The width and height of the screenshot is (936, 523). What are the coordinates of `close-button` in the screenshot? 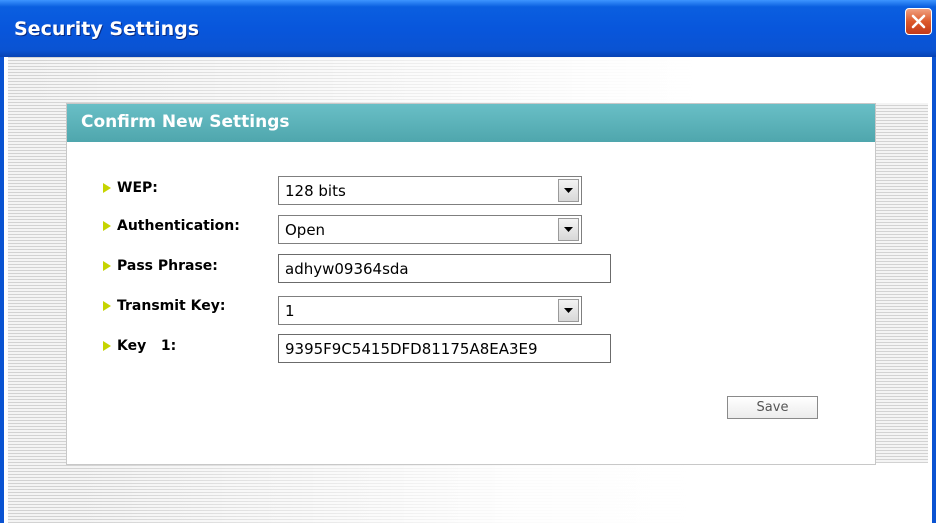 It's located at (918, 21).